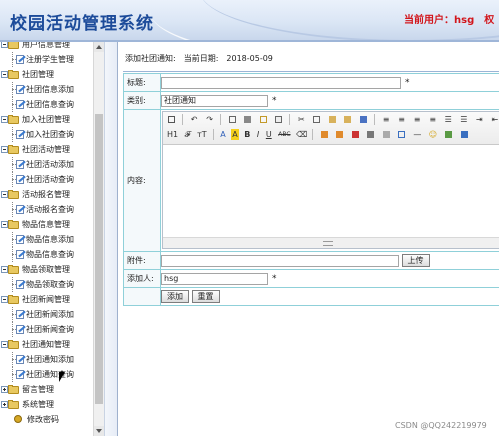  I want to click on undo-icon: ↶, so click(194, 119).